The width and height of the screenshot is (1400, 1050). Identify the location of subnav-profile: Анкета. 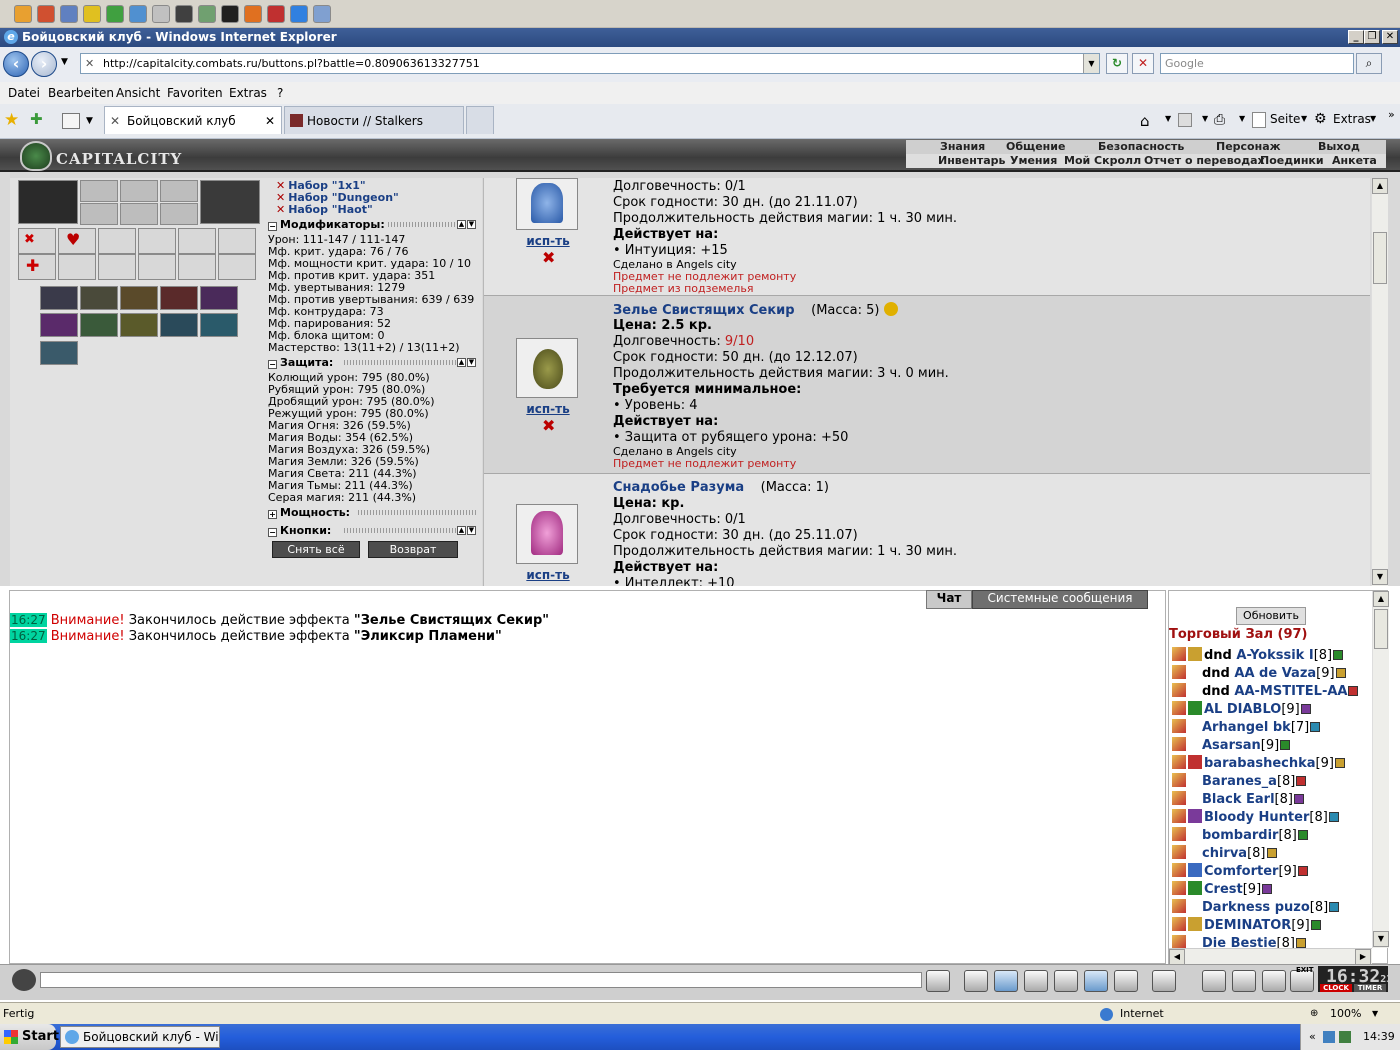
(1354, 161).